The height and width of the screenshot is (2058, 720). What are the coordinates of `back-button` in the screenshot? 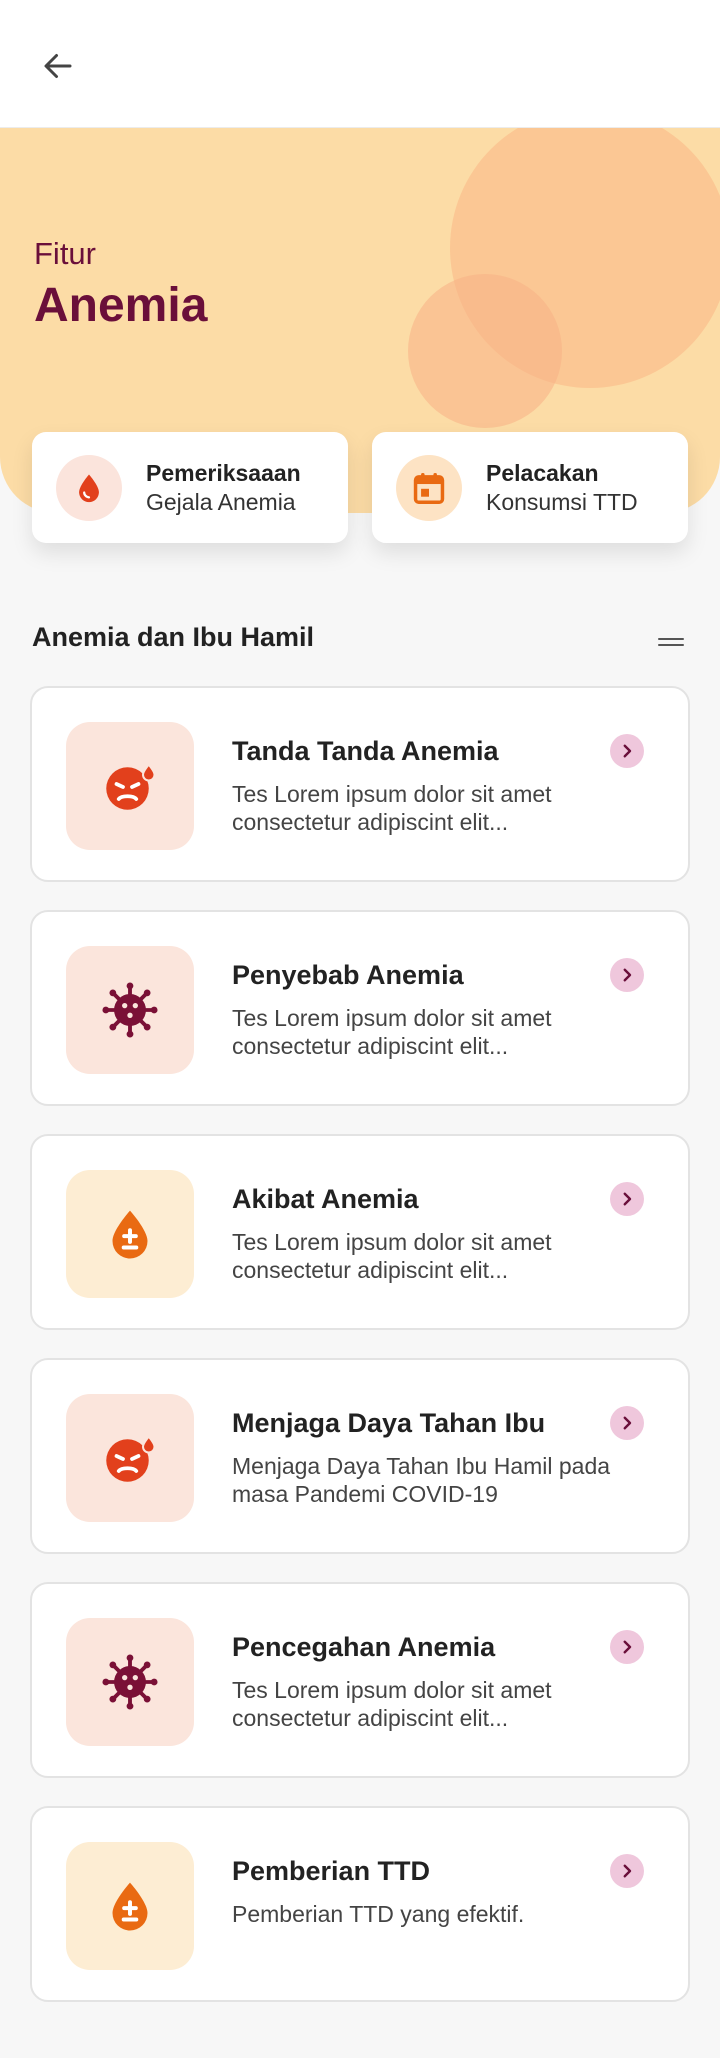 It's located at (58, 66).